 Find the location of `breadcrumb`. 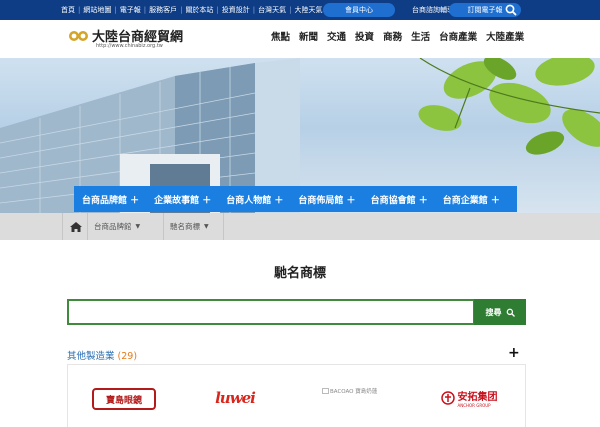

breadcrumb is located at coordinates (300, 226).